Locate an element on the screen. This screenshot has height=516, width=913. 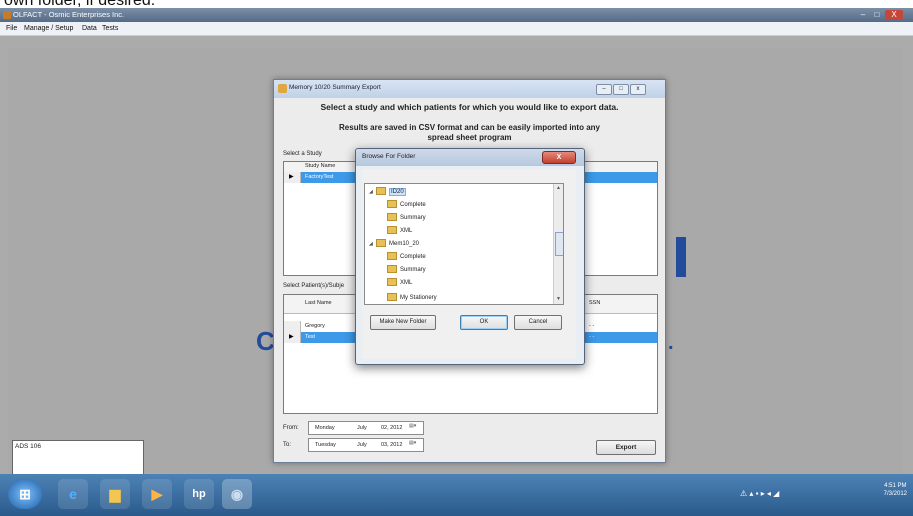
dialog-close-button: x is located at coordinates (638, 89).